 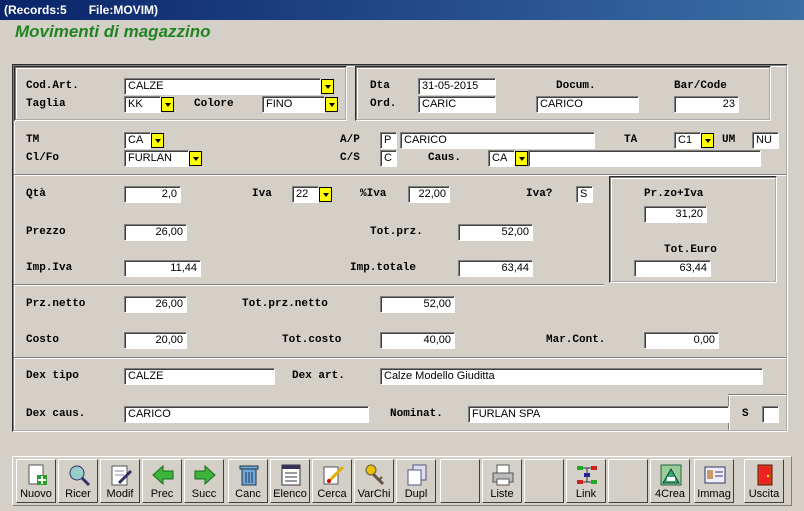 What do you see at coordinates (113, 31) in the screenshot?
I see `page-title: Movimenti di magazzino` at bounding box center [113, 31].